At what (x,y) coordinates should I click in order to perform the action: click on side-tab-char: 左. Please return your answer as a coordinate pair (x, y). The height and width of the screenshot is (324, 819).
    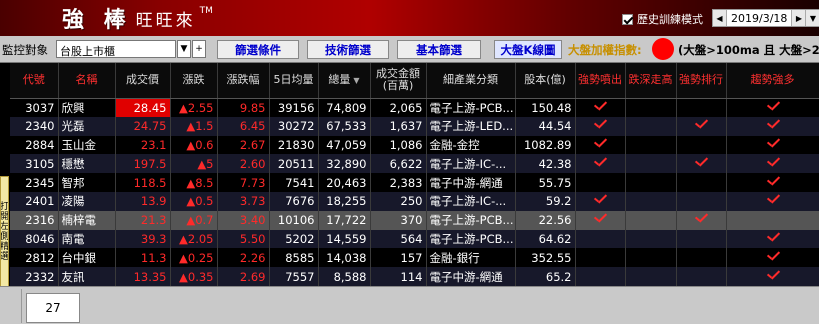
    Looking at the image, I should click on (4, 227).